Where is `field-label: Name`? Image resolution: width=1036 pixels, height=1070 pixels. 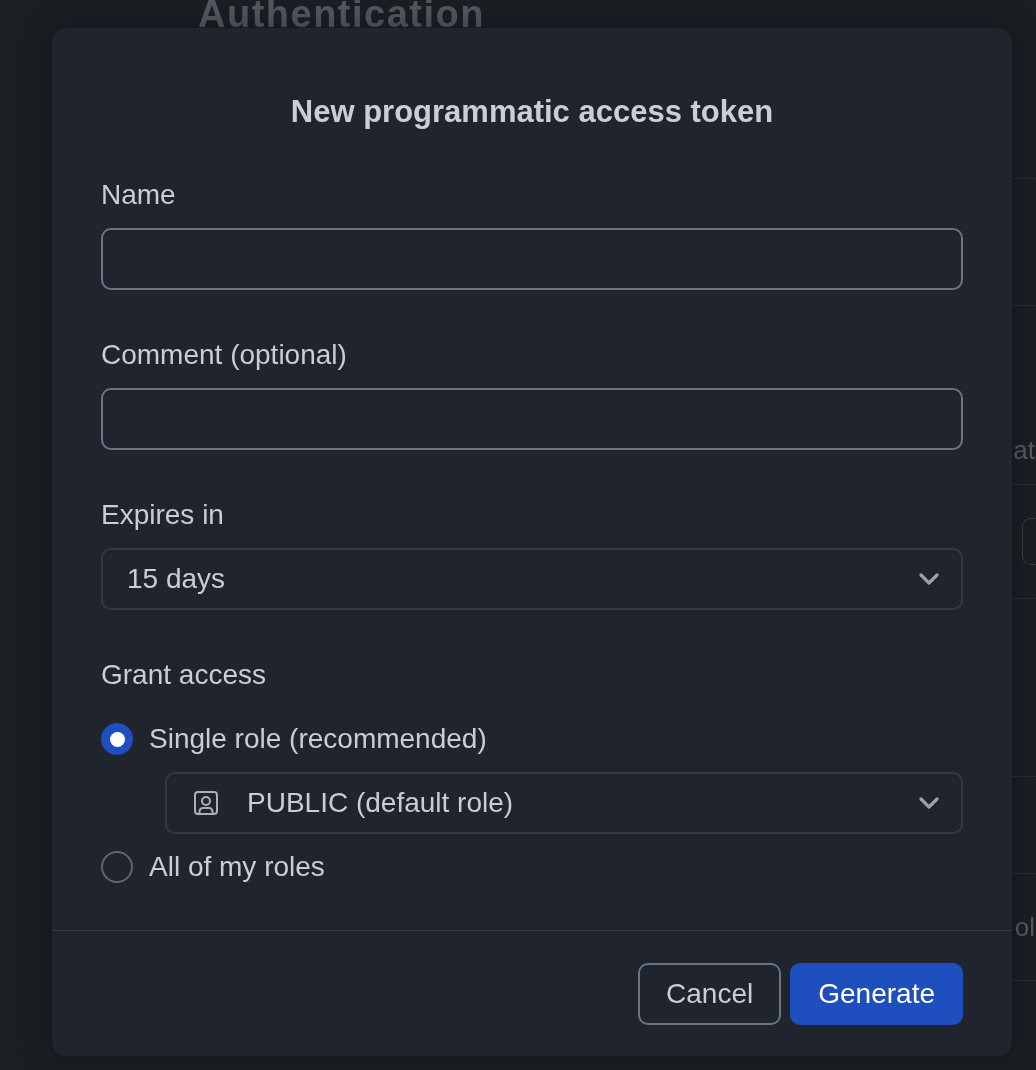 field-label: Name is located at coordinates (138, 195).